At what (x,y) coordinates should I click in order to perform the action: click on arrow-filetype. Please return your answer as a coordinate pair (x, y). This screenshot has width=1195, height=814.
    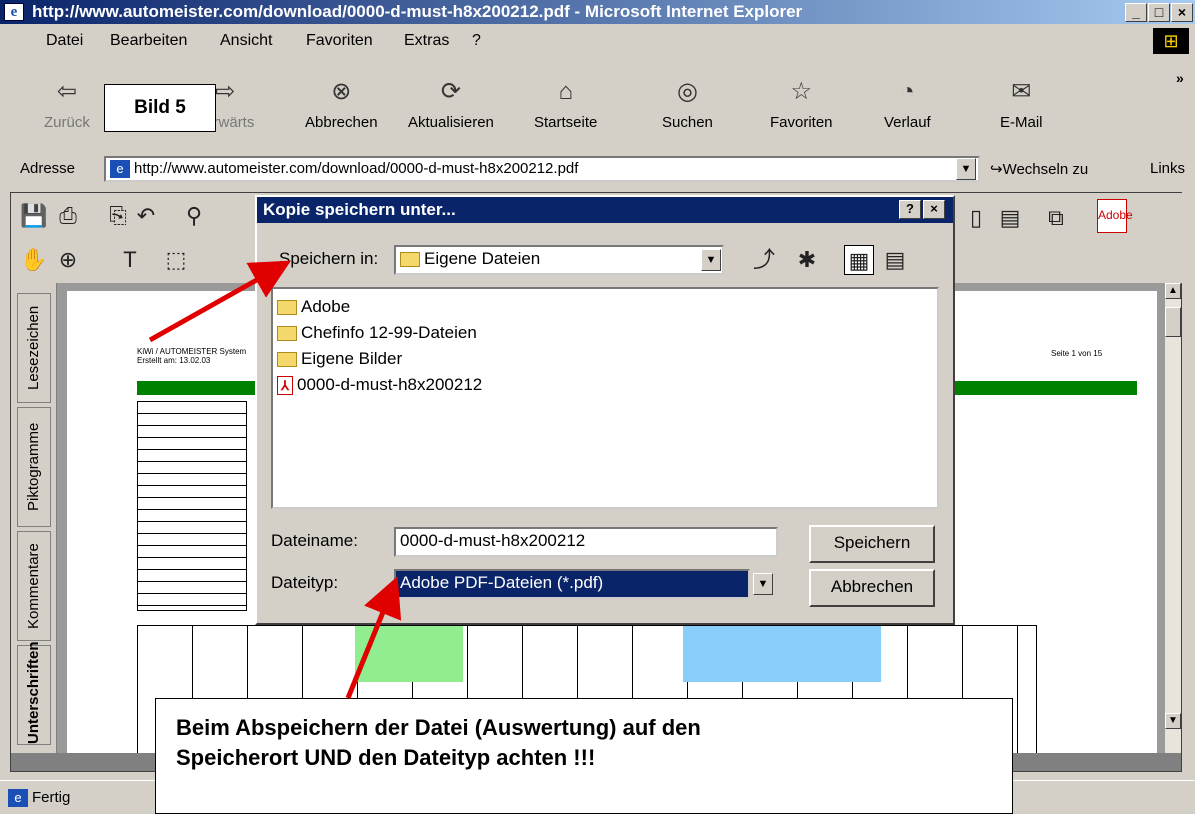
    Looking at the image, I should click on (373, 637).